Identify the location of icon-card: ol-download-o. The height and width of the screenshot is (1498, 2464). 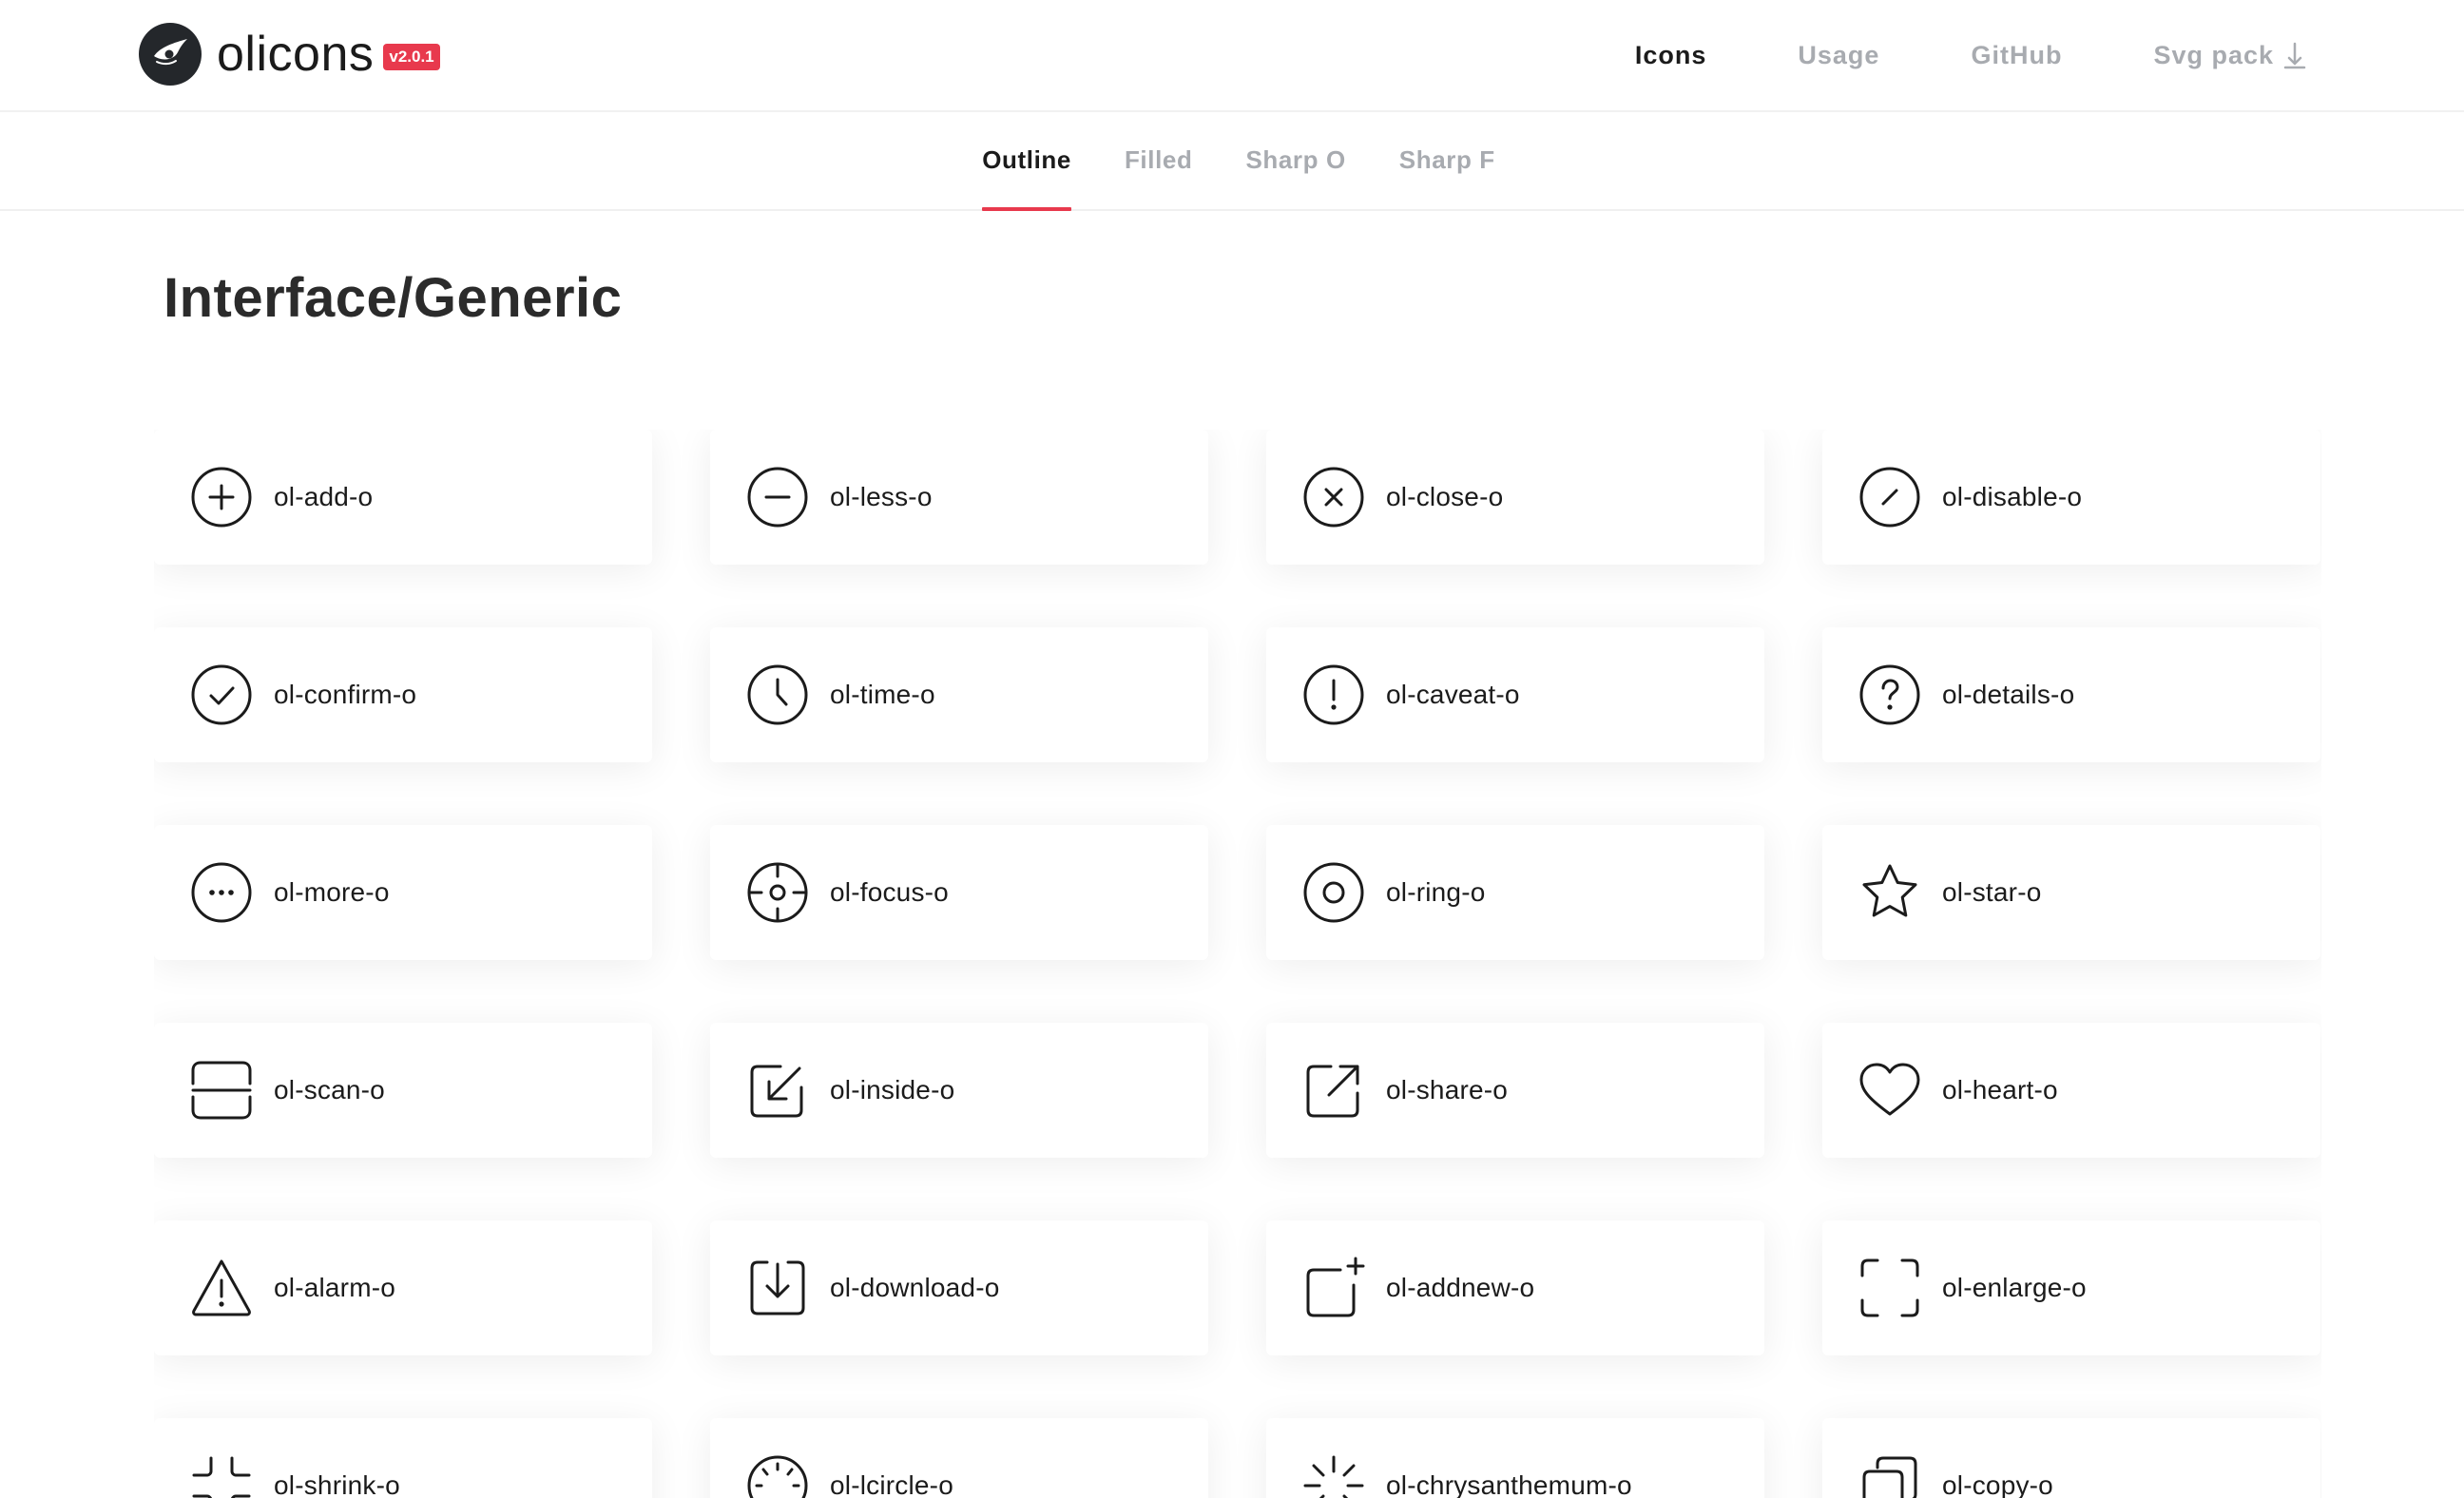
(959, 1287).